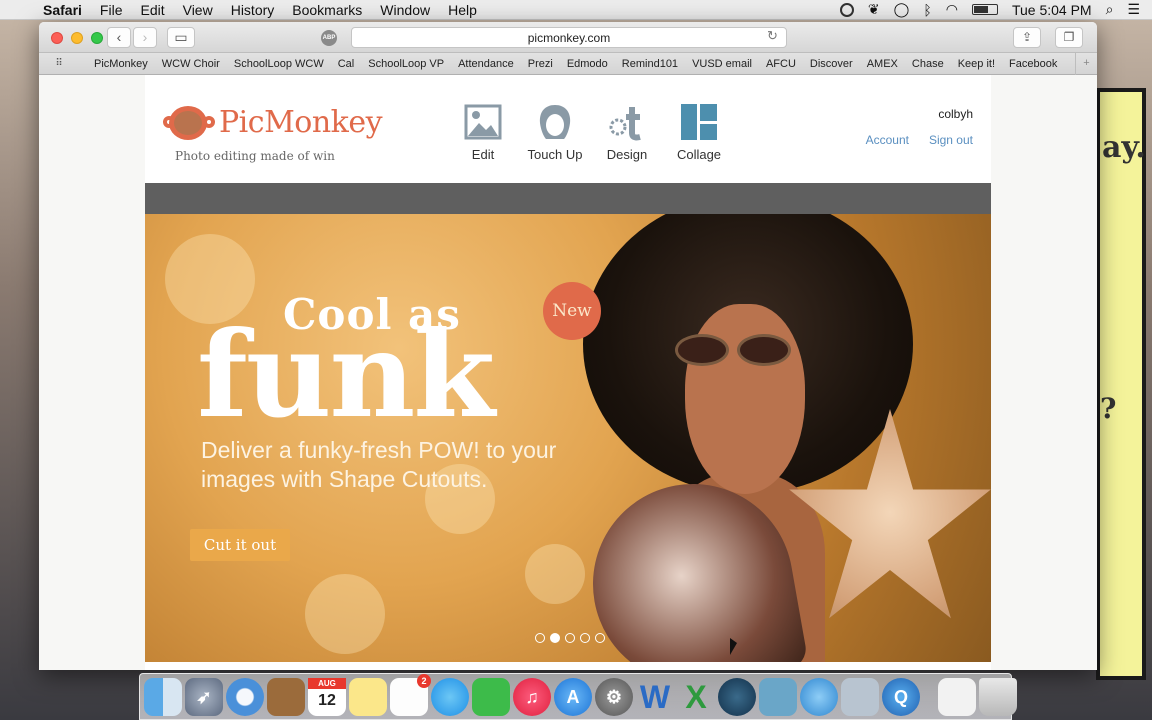 The height and width of the screenshot is (720, 1152). I want to click on sign-out-link: Sign out, so click(951, 140).